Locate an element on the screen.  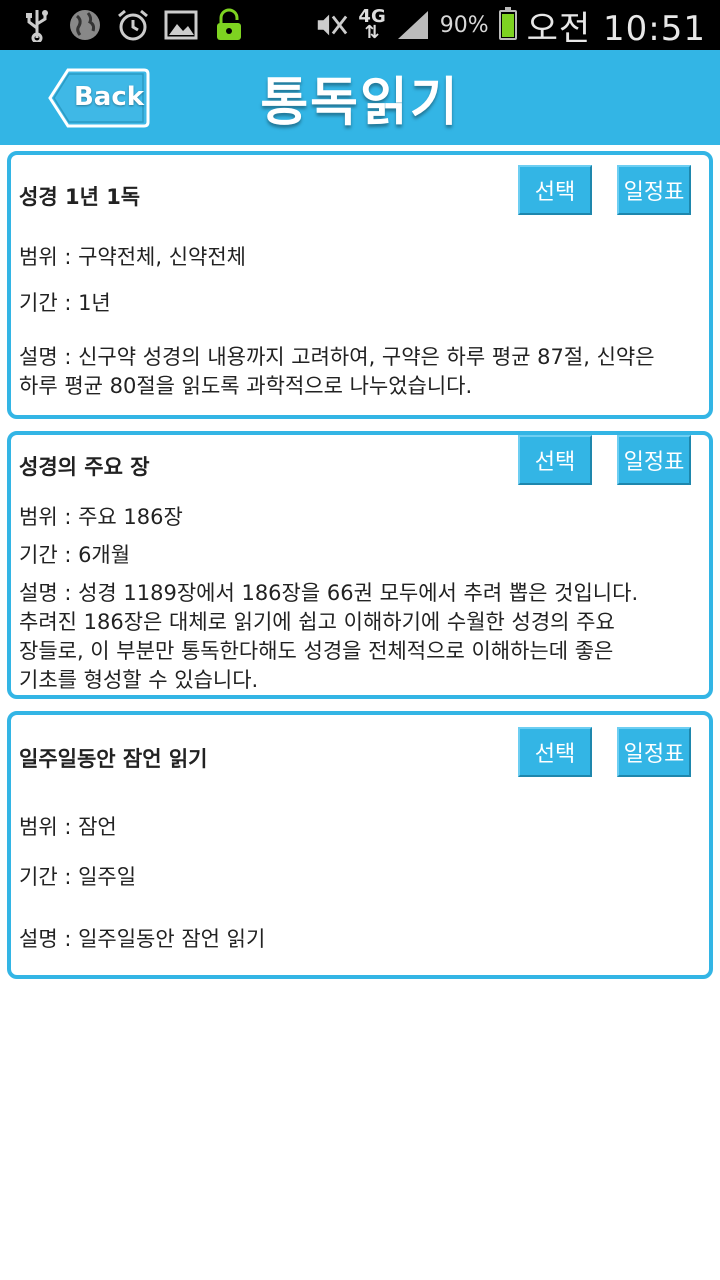
mute-icon is located at coordinates (331, 25).